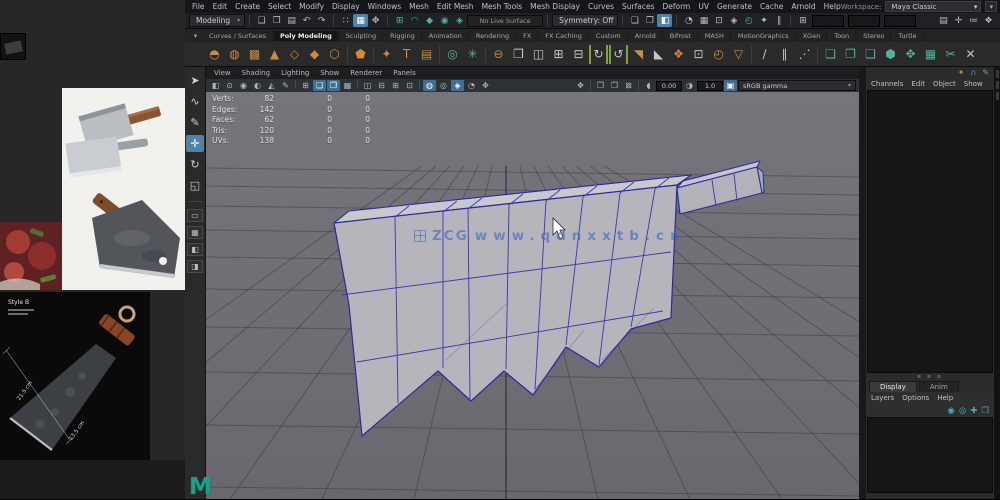 Image resolution: width=1000 pixels, height=500 pixels. I want to click on menu-modify: Modify, so click(311, 6).